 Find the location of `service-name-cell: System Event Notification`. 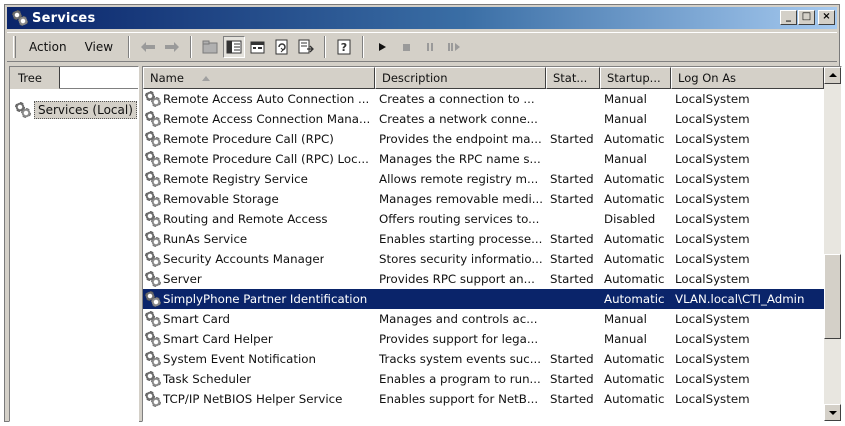

service-name-cell: System Event Notification is located at coordinates (259, 359).